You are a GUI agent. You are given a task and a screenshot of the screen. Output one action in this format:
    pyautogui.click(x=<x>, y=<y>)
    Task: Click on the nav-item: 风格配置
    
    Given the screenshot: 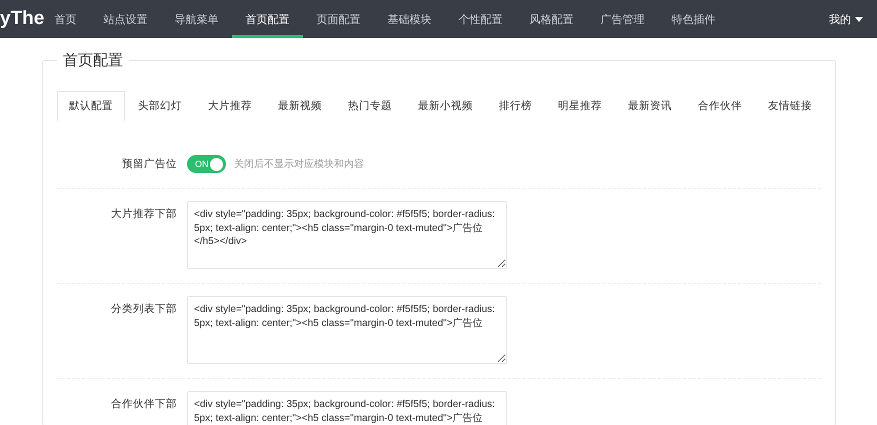 What is the action you would take?
    pyautogui.click(x=551, y=19)
    